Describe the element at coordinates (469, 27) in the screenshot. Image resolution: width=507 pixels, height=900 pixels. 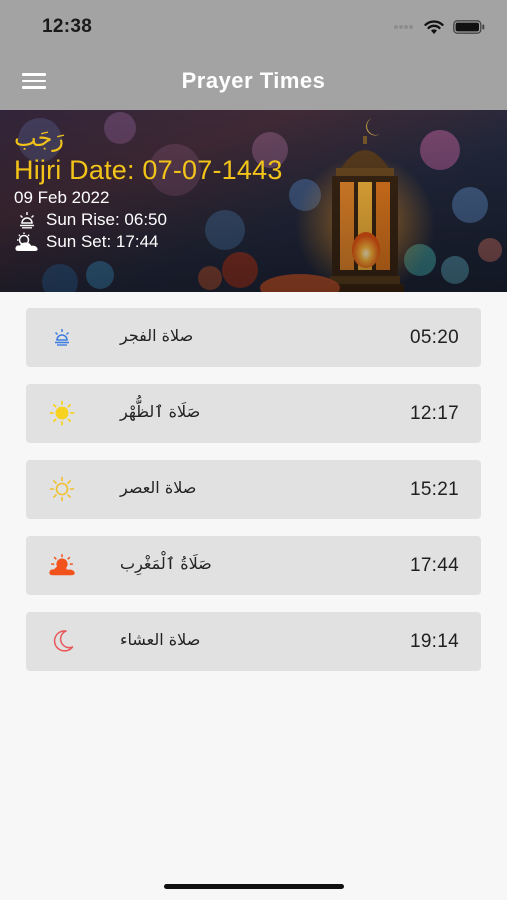
I see `battery-icon` at that location.